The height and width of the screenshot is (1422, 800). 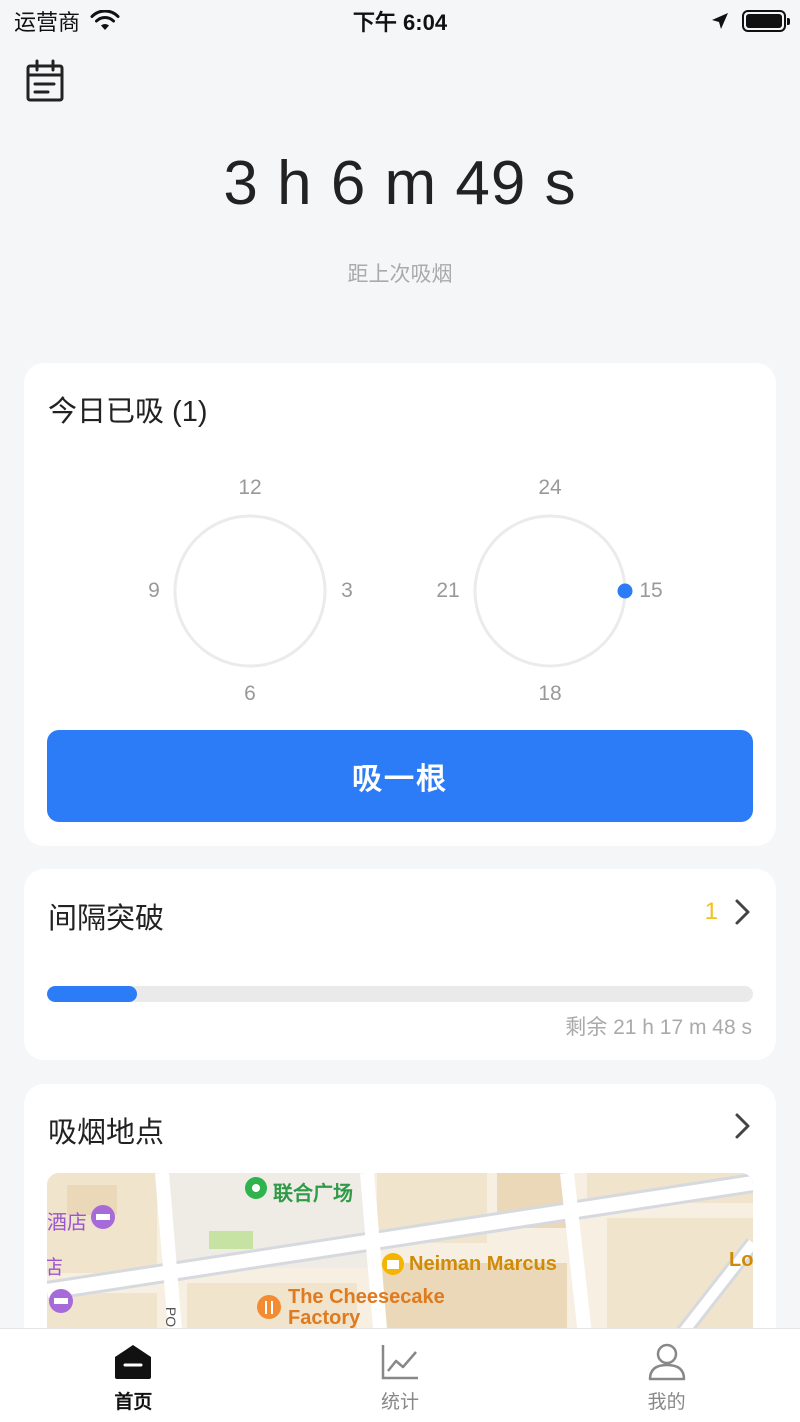 What do you see at coordinates (250, 591) in the screenshot?
I see `clock-am-face` at bounding box center [250, 591].